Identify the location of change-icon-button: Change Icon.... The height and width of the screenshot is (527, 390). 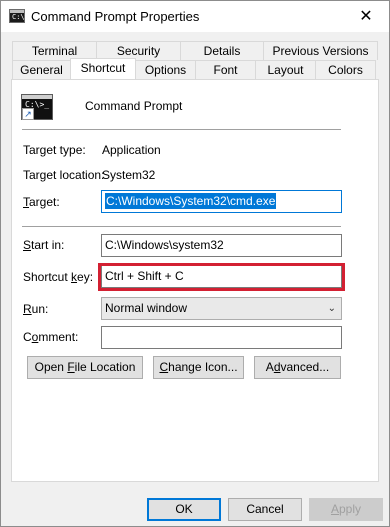
(198, 367).